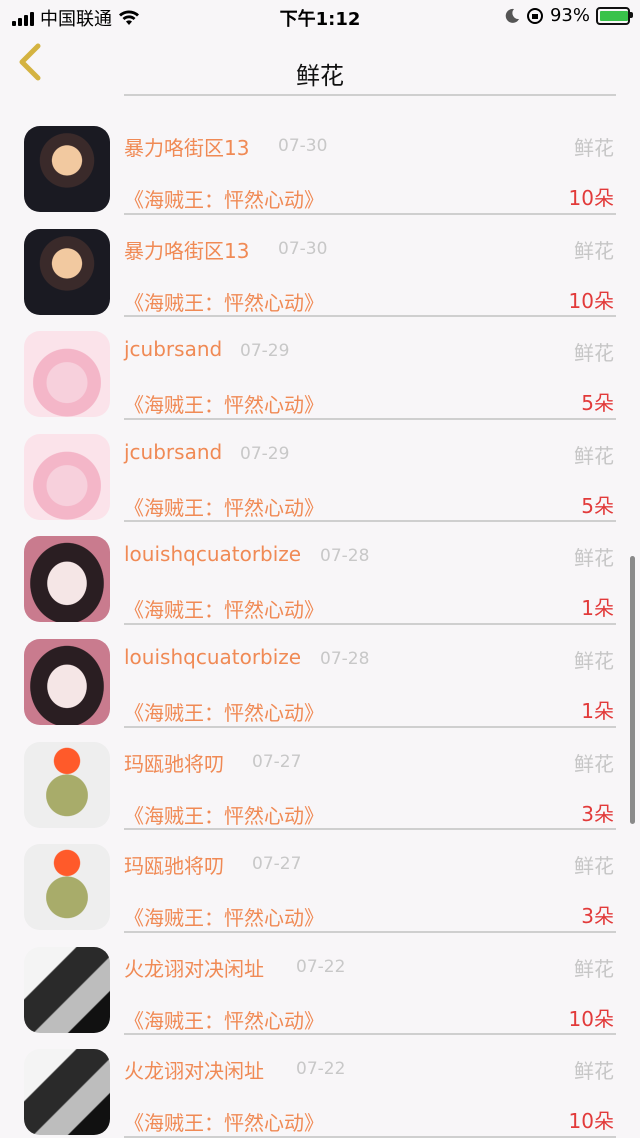 This screenshot has width=640, height=1138. Describe the element at coordinates (534, 15) in the screenshot. I see `orientation-lock-icon` at that location.